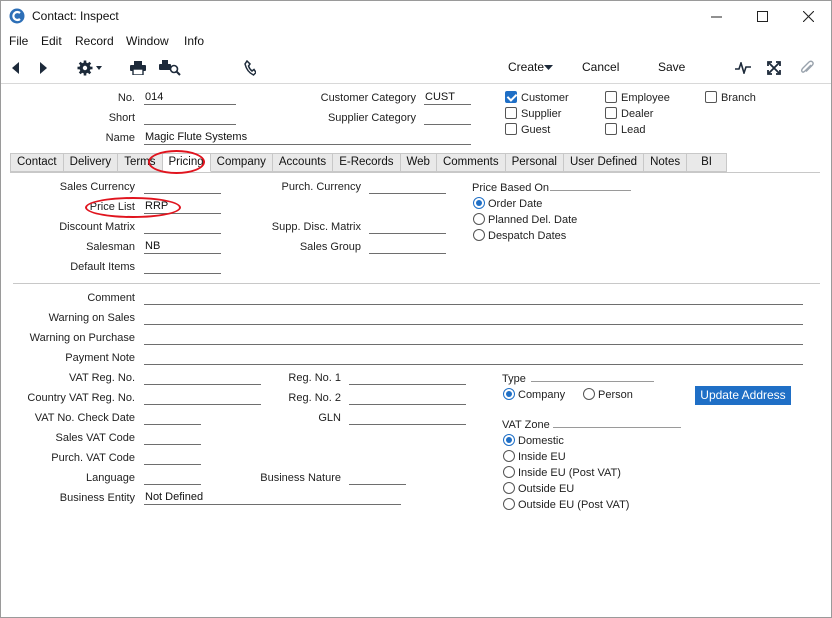 The width and height of the screenshot is (832, 618). What do you see at coordinates (182, 207) in the screenshot?
I see `price-list-field: RRP` at bounding box center [182, 207].